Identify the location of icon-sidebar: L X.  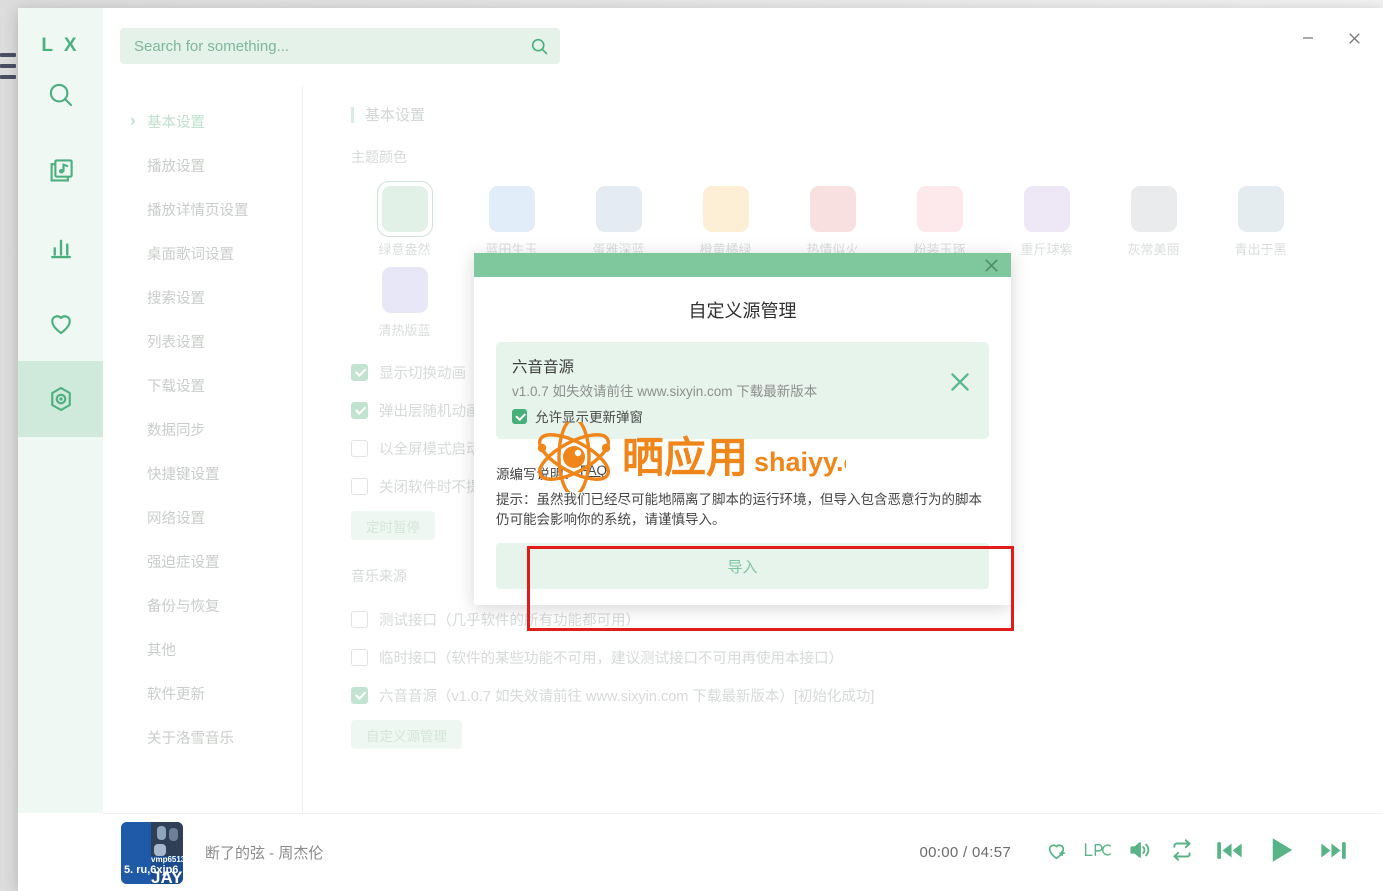
(60, 410).